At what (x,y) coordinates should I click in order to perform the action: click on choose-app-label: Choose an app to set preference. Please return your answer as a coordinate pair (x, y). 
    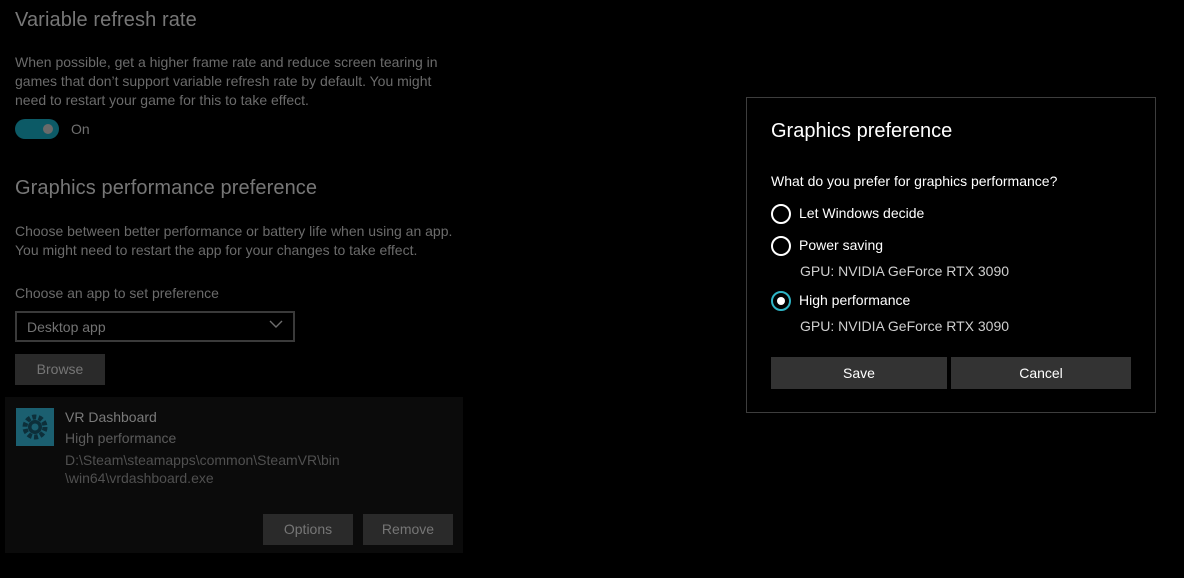
    Looking at the image, I should click on (117, 293).